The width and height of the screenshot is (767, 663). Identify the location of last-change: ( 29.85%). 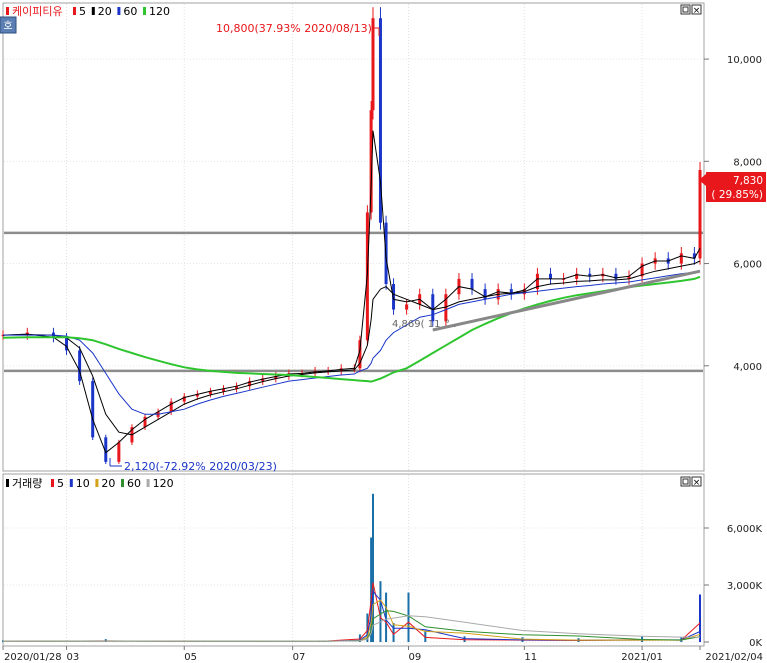
(737, 195).